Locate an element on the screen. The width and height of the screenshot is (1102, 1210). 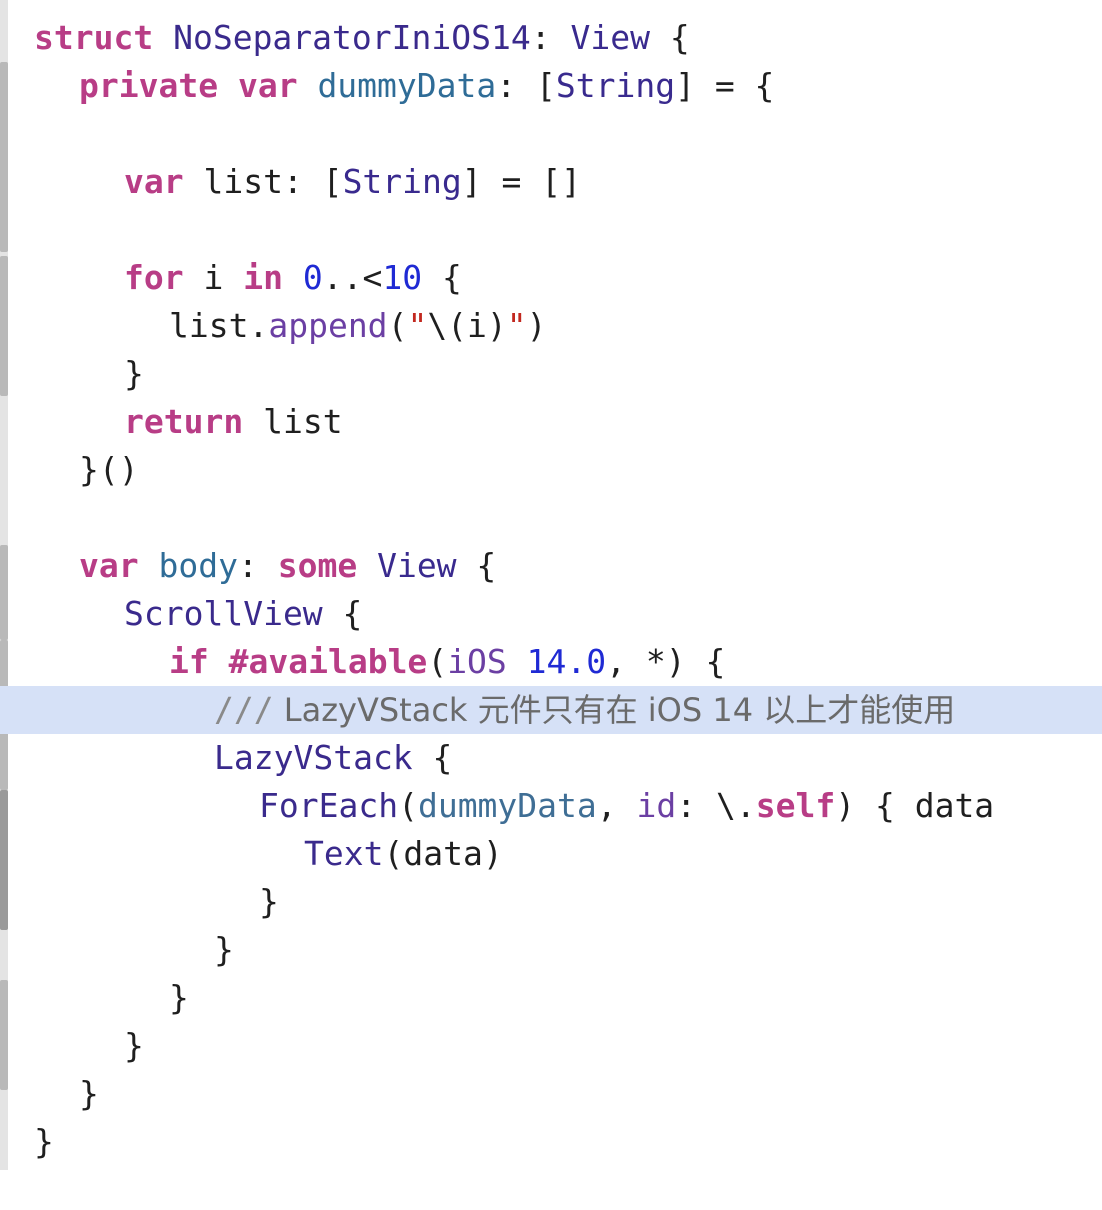
code-token: : \. is located at coordinates (716, 805).